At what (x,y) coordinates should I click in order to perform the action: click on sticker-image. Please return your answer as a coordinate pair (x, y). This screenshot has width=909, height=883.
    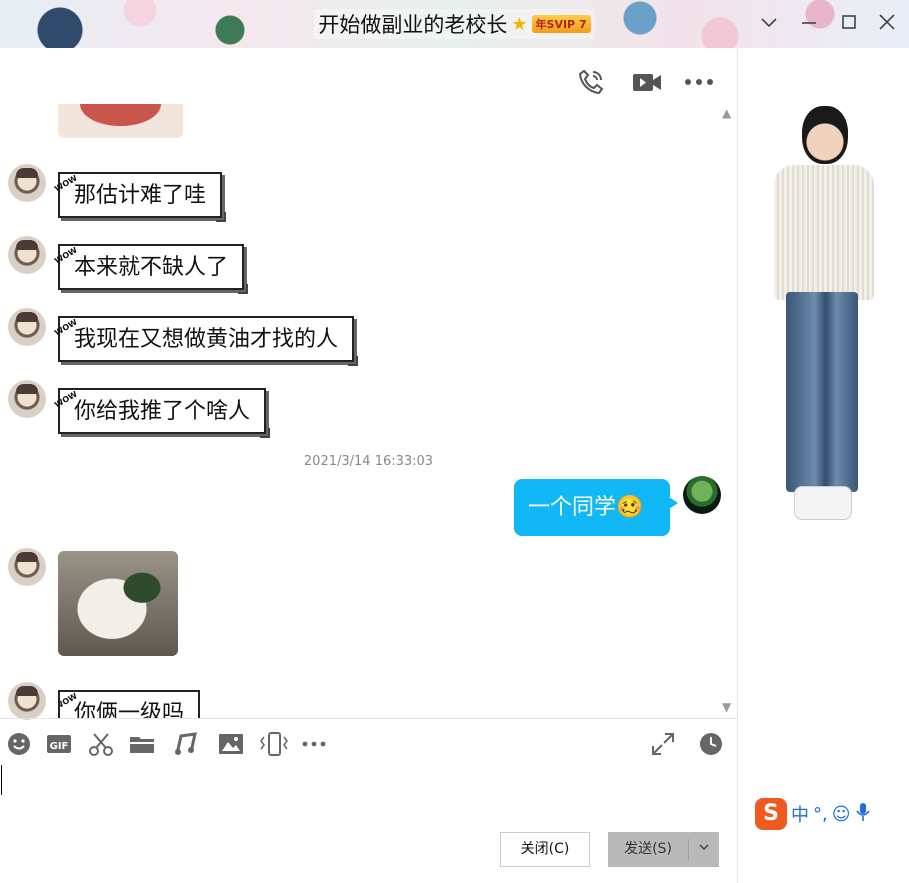
    Looking at the image, I should click on (120, 121).